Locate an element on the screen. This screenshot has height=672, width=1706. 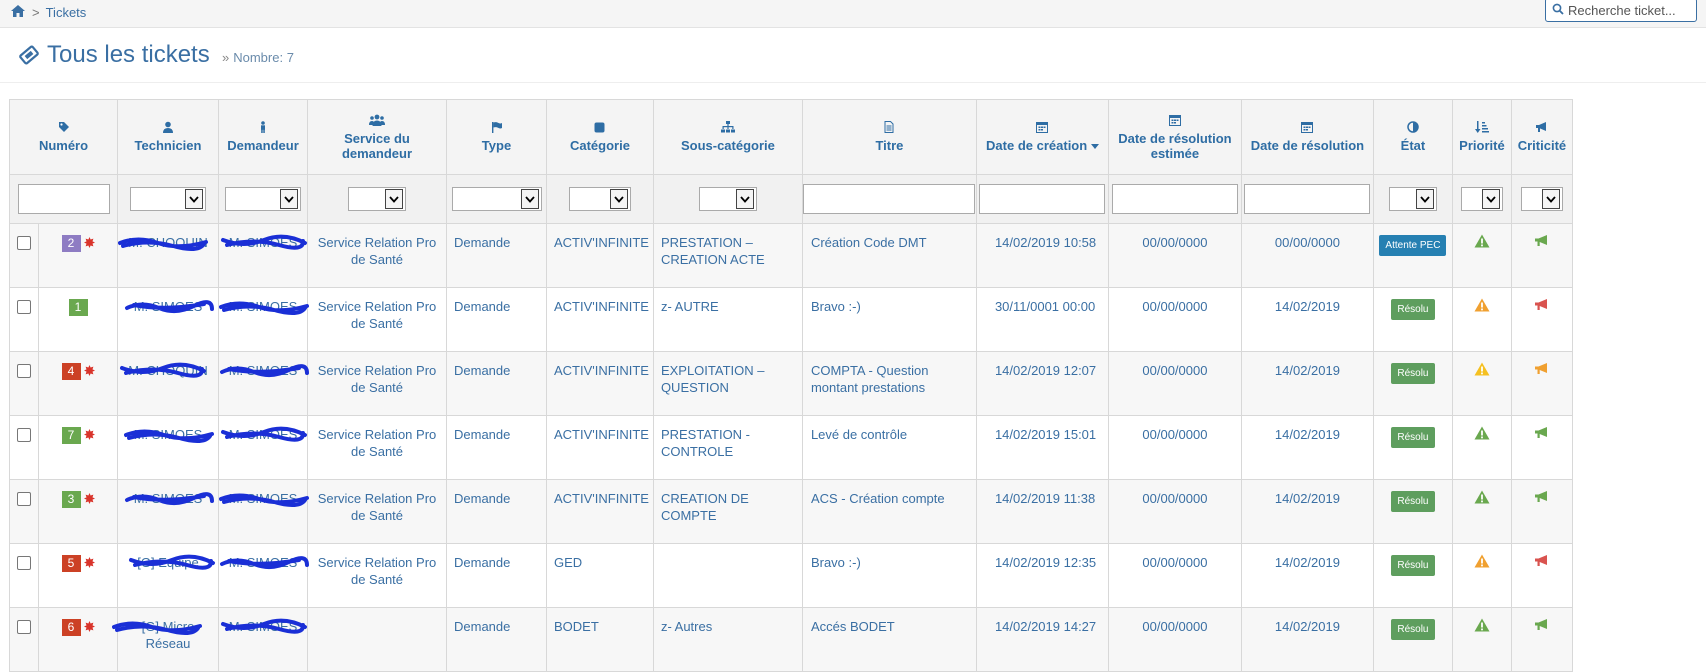
ticket-number: 4 is located at coordinates (71, 371).